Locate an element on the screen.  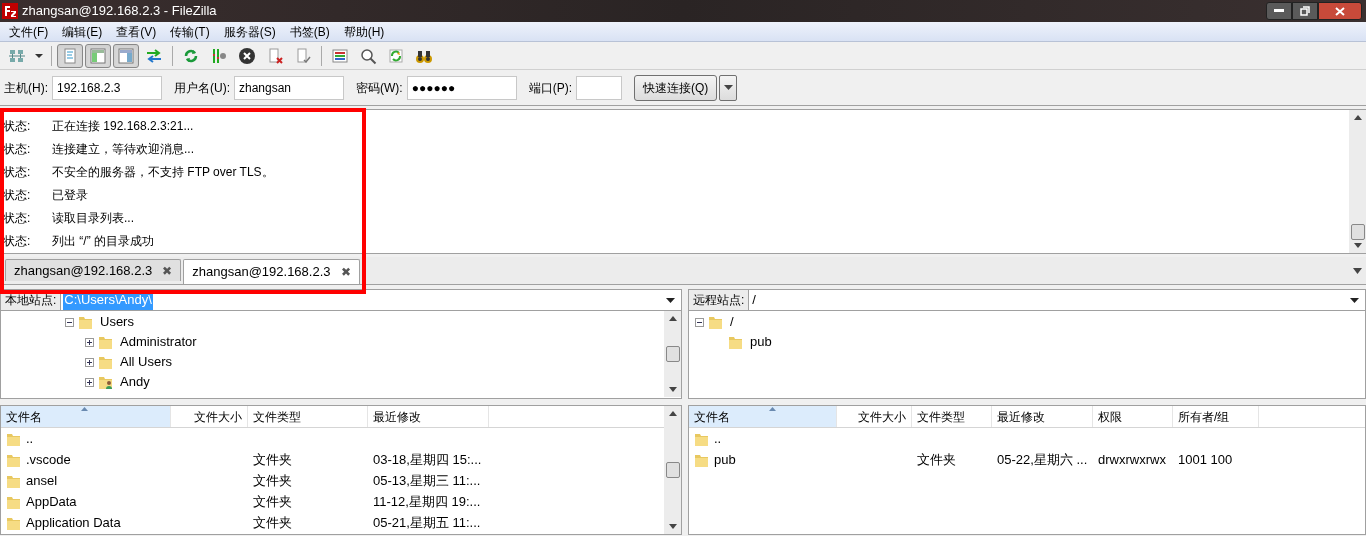
menu-item: 查看(V) is located at coordinates (136, 31).